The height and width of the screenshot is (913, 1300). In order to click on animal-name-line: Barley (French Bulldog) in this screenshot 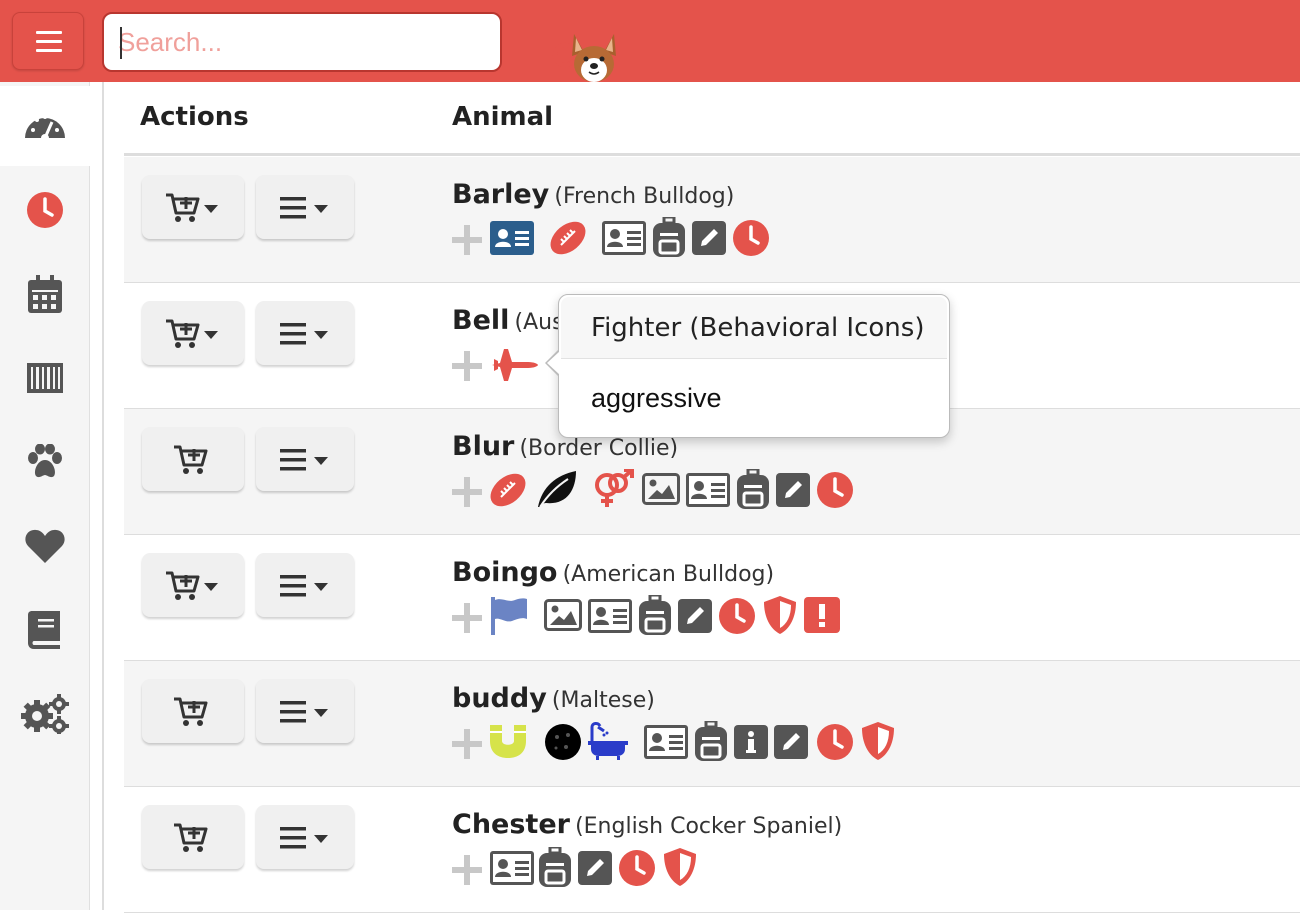, I will do `click(593, 194)`.